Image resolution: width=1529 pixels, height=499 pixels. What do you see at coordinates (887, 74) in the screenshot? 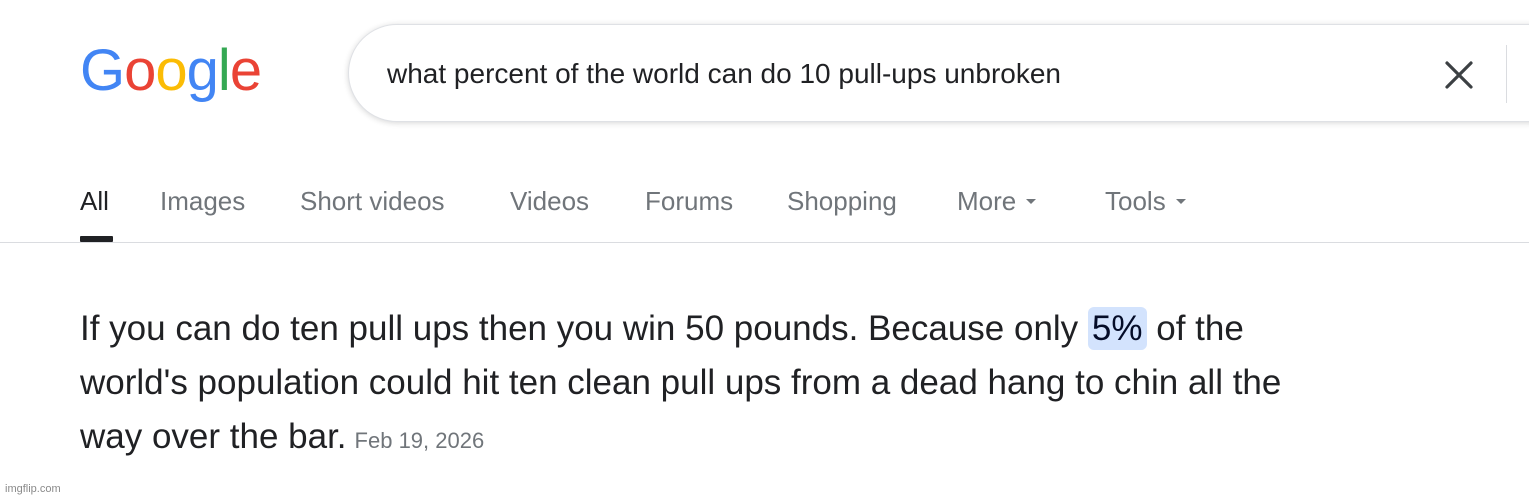
I see `search-input` at bounding box center [887, 74].